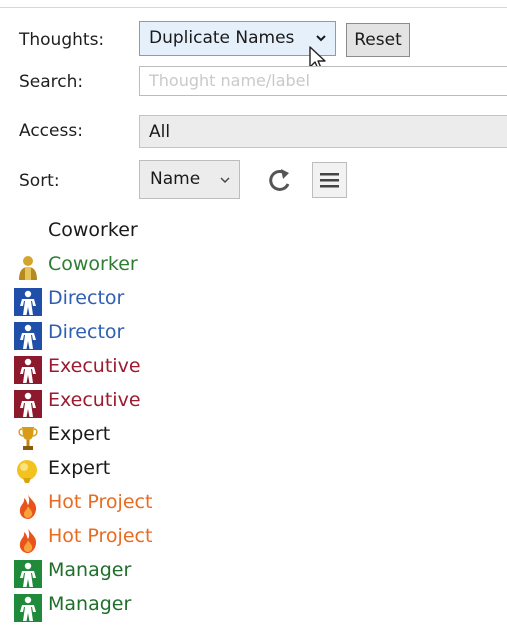 This screenshot has height=626, width=507. What do you see at coordinates (222, 38) in the screenshot?
I see `thoughts-select-value: Duplicate Names` at bounding box center [222, 38].